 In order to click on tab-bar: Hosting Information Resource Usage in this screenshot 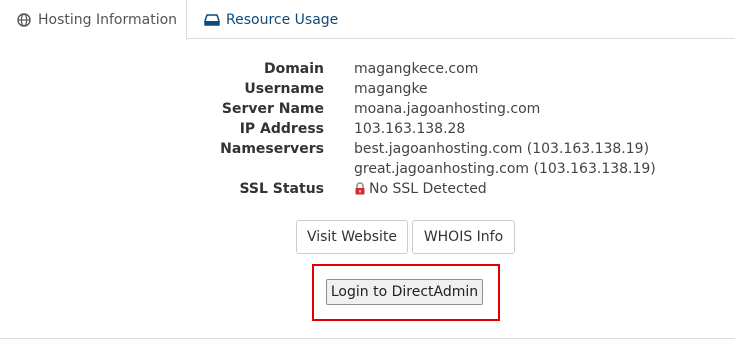, I will do `click(367, 20)`.